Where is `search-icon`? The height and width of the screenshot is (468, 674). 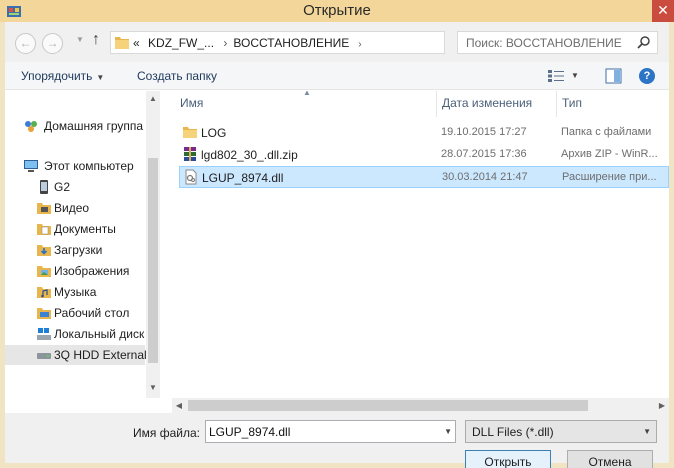 search-icon is located at coordinates (643, 42).